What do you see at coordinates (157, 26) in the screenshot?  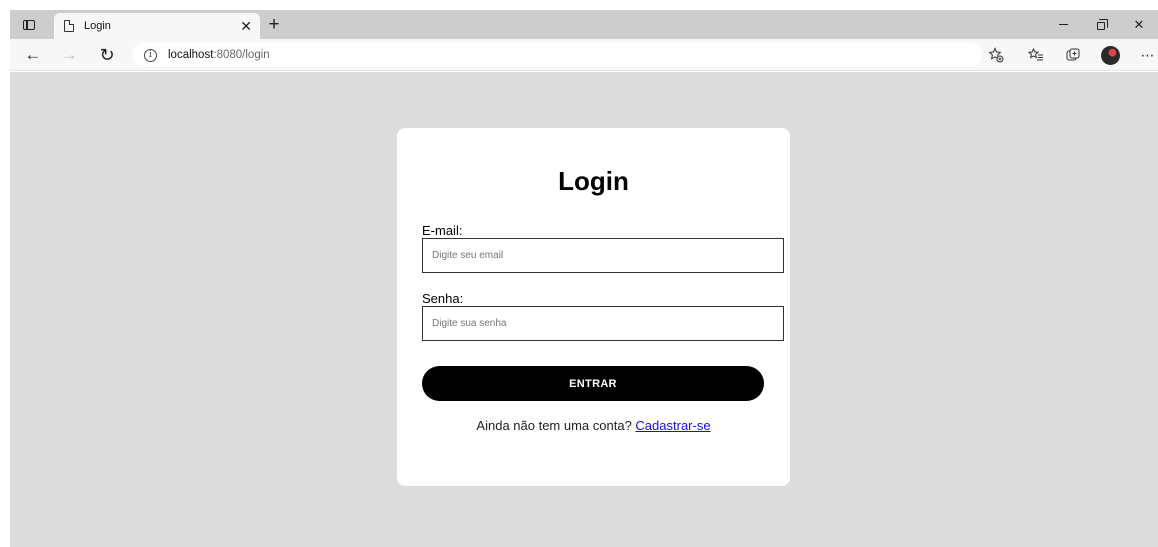 I see `tab-login: Login ✕` at bounding box center [157, 26].